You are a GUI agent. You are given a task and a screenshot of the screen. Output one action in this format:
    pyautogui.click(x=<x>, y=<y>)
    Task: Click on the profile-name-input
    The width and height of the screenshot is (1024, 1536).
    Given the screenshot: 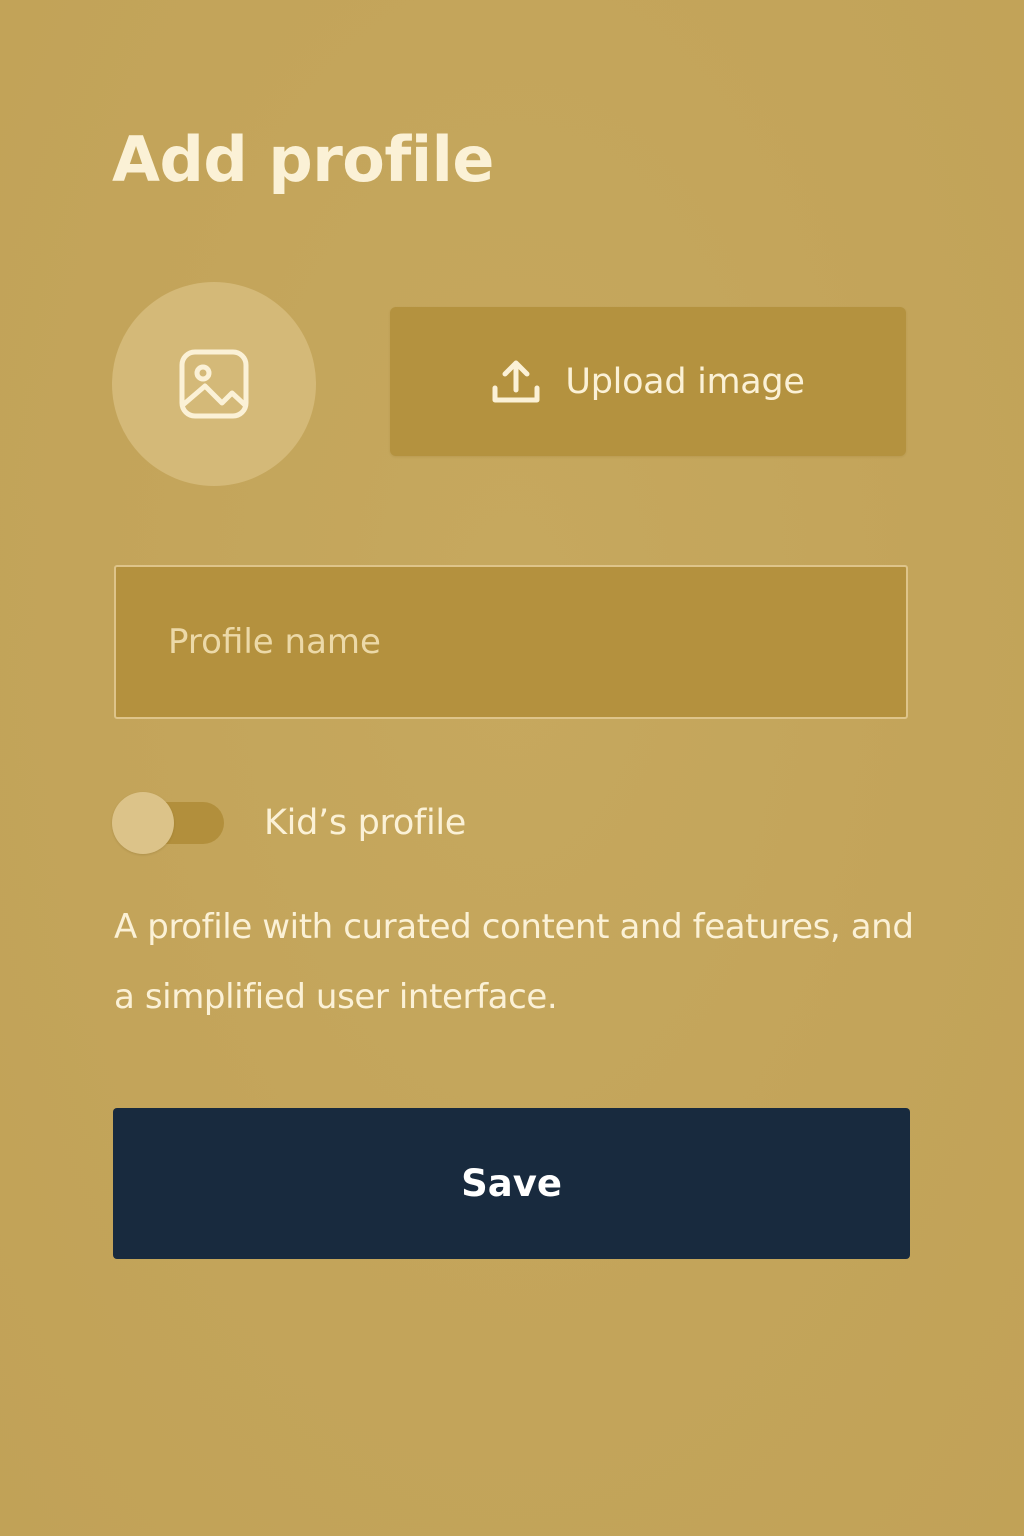 What is the action you would take?
    pyautogui.click(x=511, y=642)
    